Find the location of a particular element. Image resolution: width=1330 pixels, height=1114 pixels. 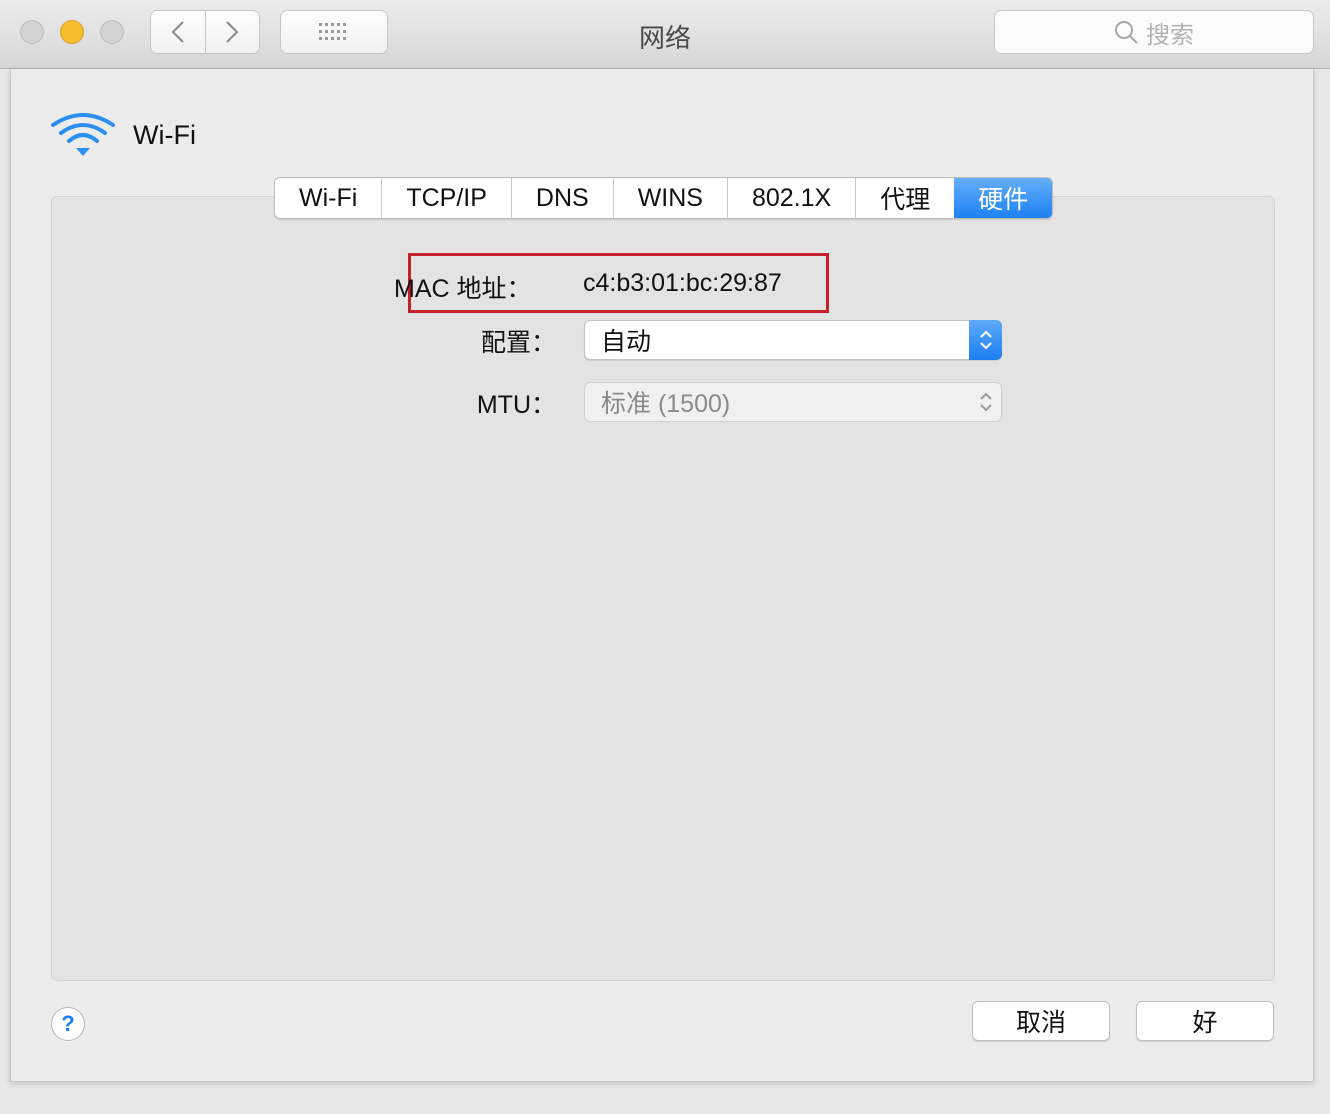

mtu-select: 标准 (1500) is located at coordinates (793, 402).